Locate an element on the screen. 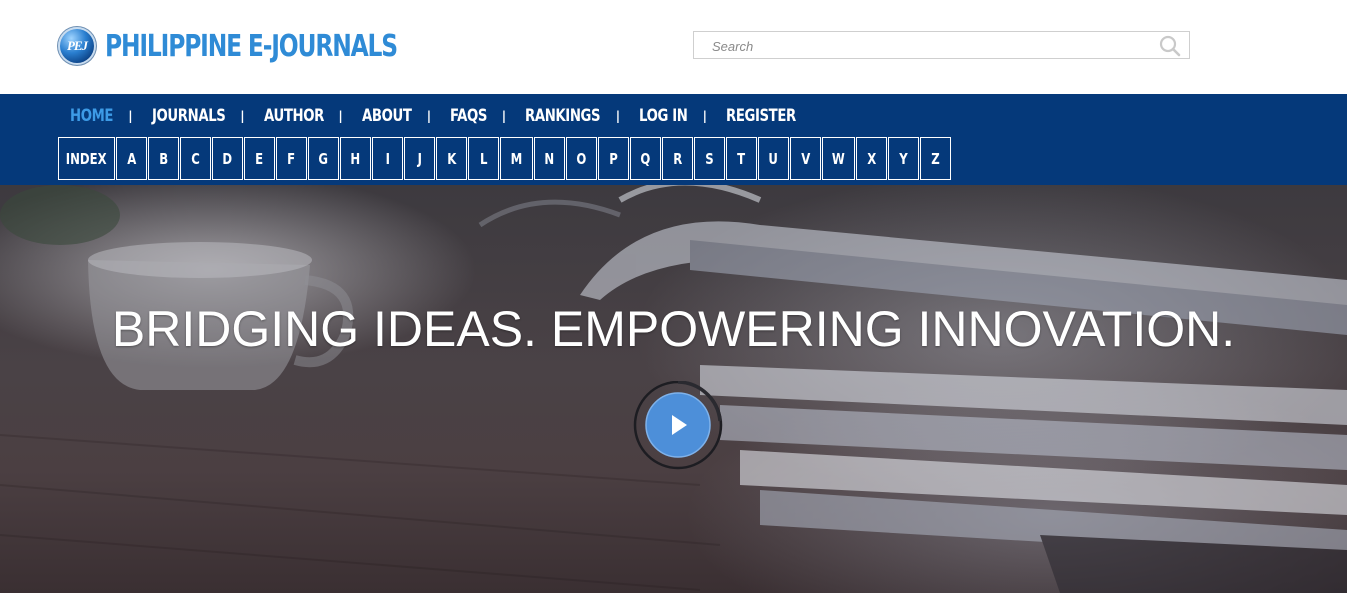  play-video-button is located at coordinates (678, 425).